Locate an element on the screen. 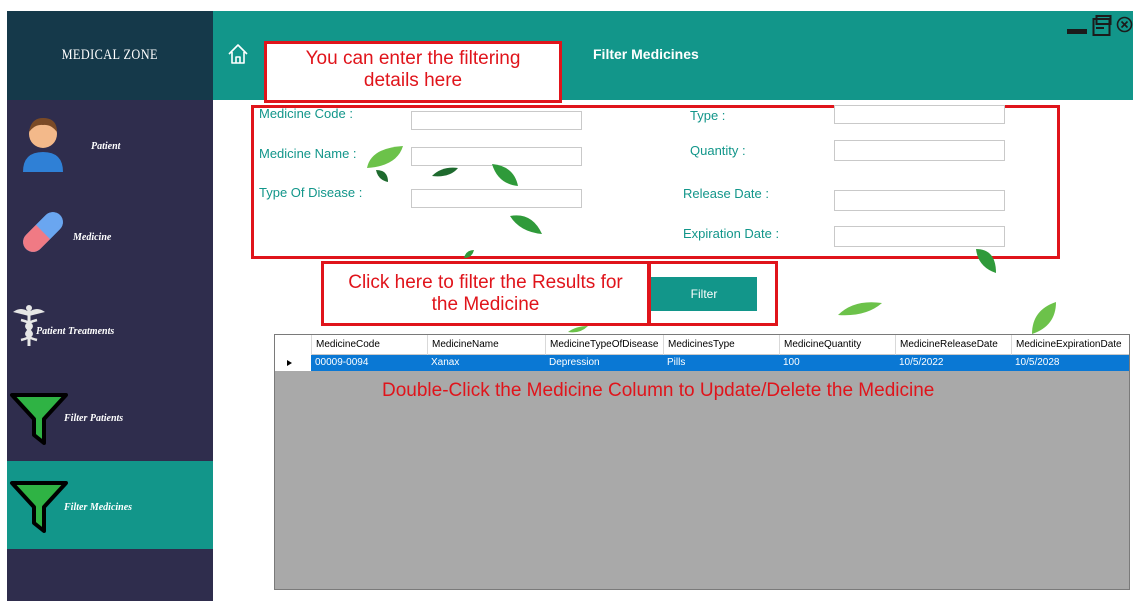  sidebar-item-filter-patients: Filter Patients is located at coordinates (110, 417).